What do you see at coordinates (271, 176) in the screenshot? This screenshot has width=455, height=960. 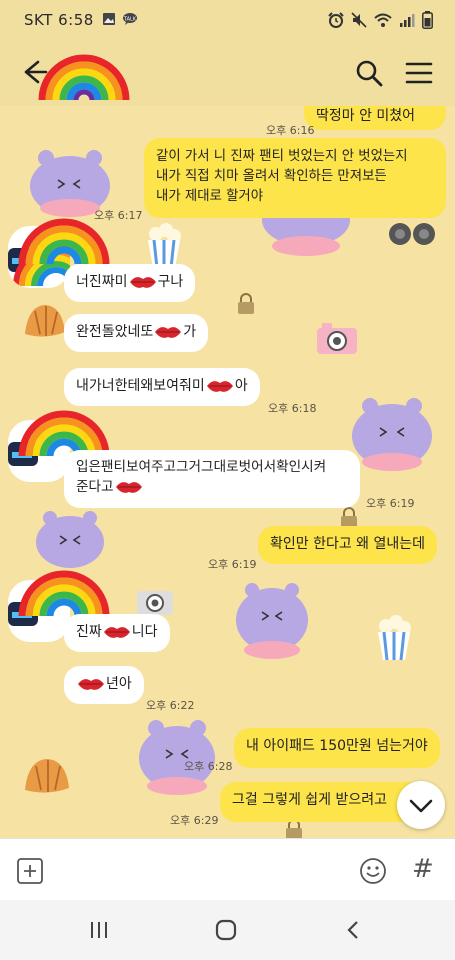 I see `message-text: 내가 직접 치마 올려서 확인하든 만져보든` at bounding box center [271, 176].